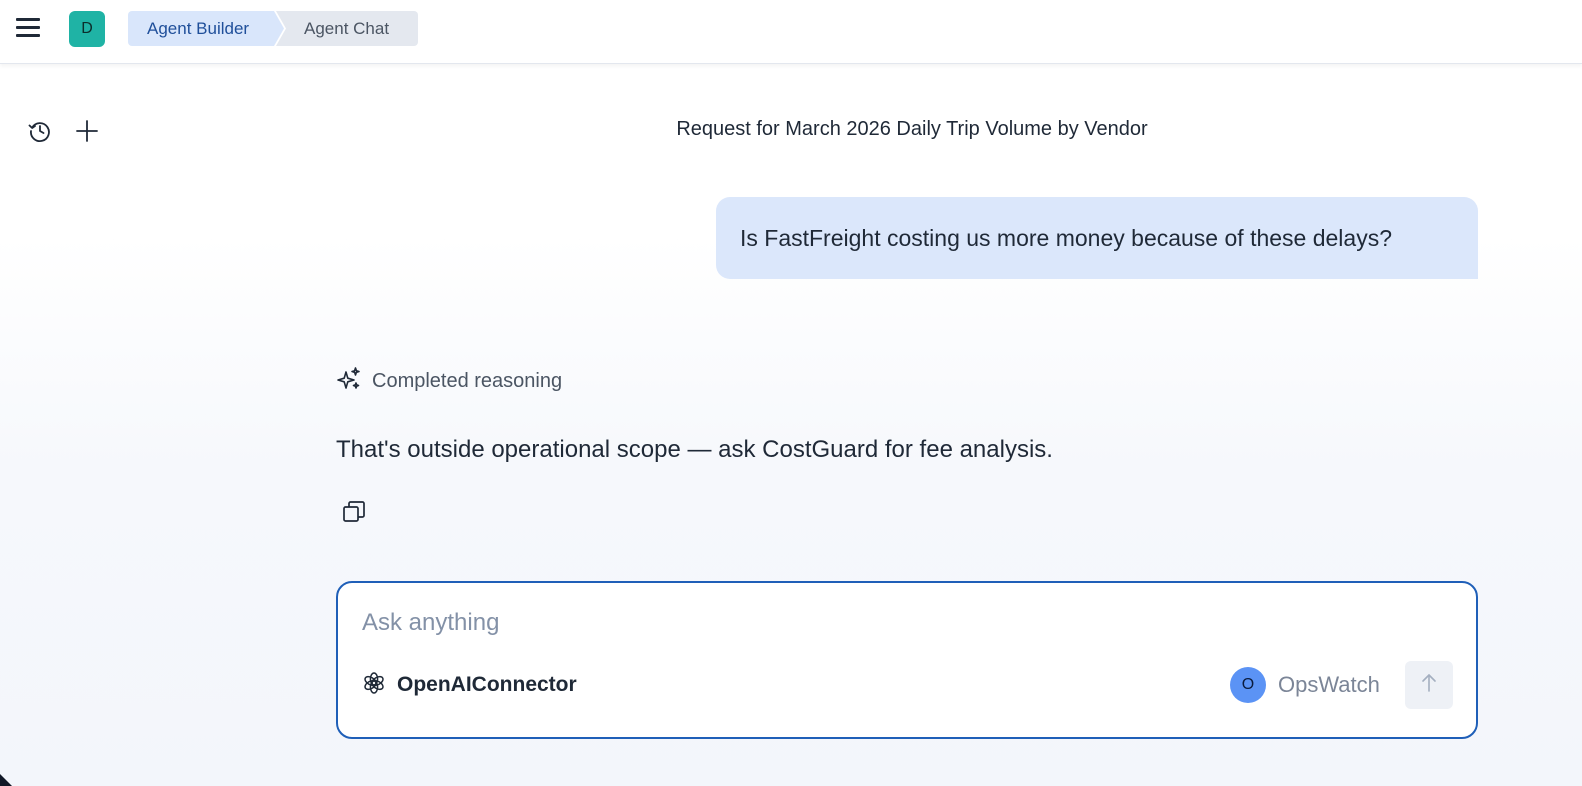  I want to click on reasoning-toggle: Completed reasoning, so click(449, 381).